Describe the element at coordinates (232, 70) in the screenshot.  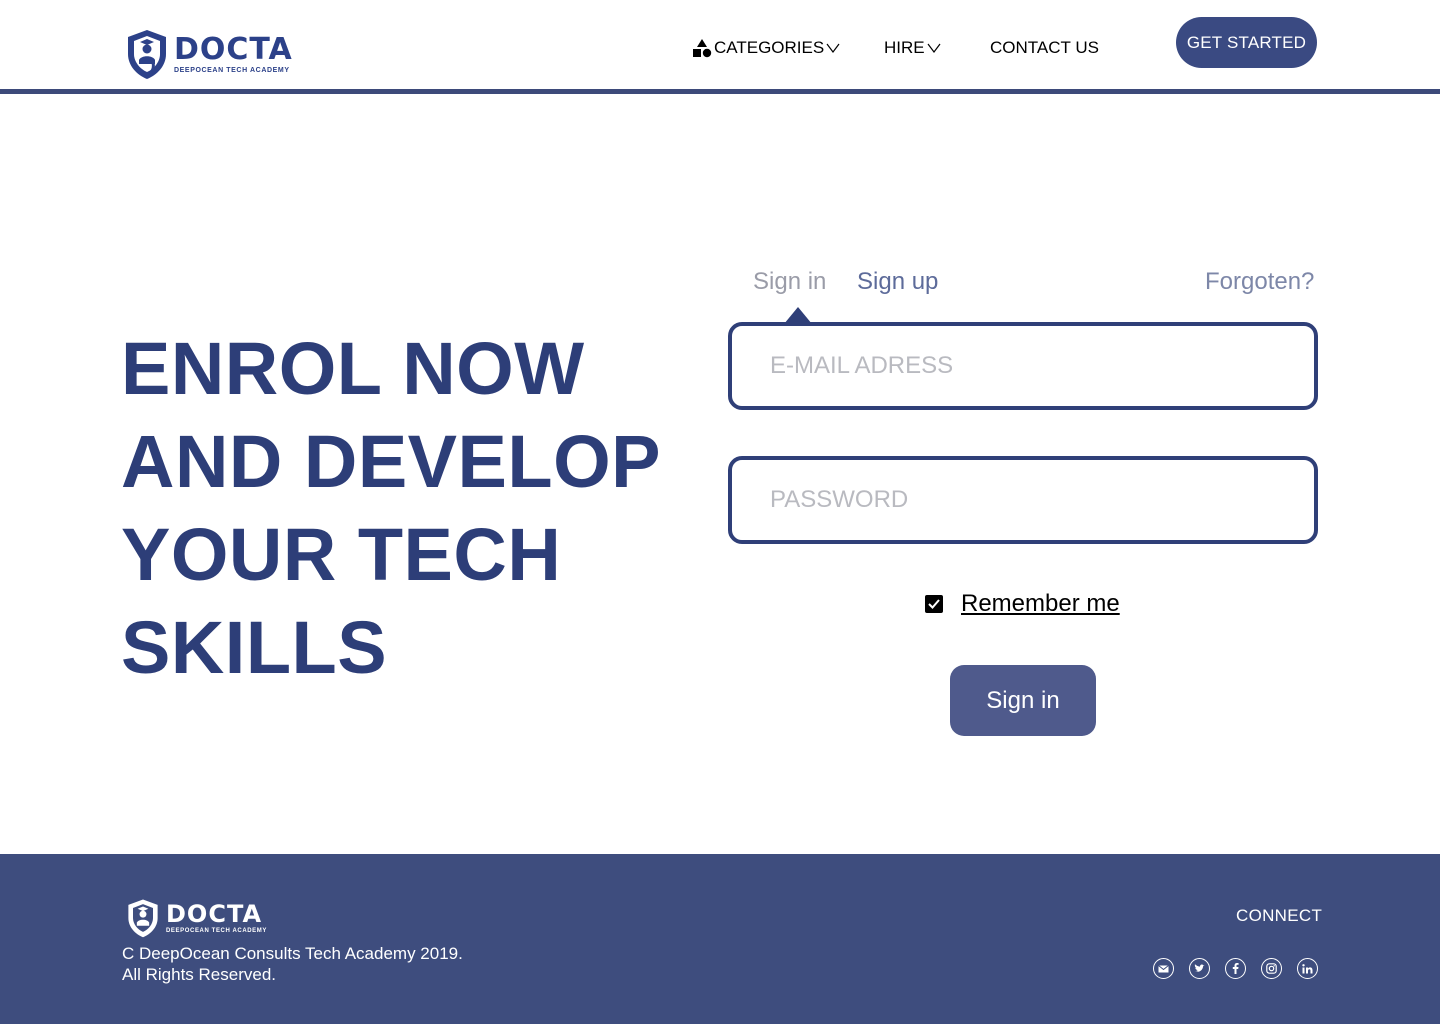
I see `logo-tagline: DEEPOCEAN TECH ACADEMY` at that location.